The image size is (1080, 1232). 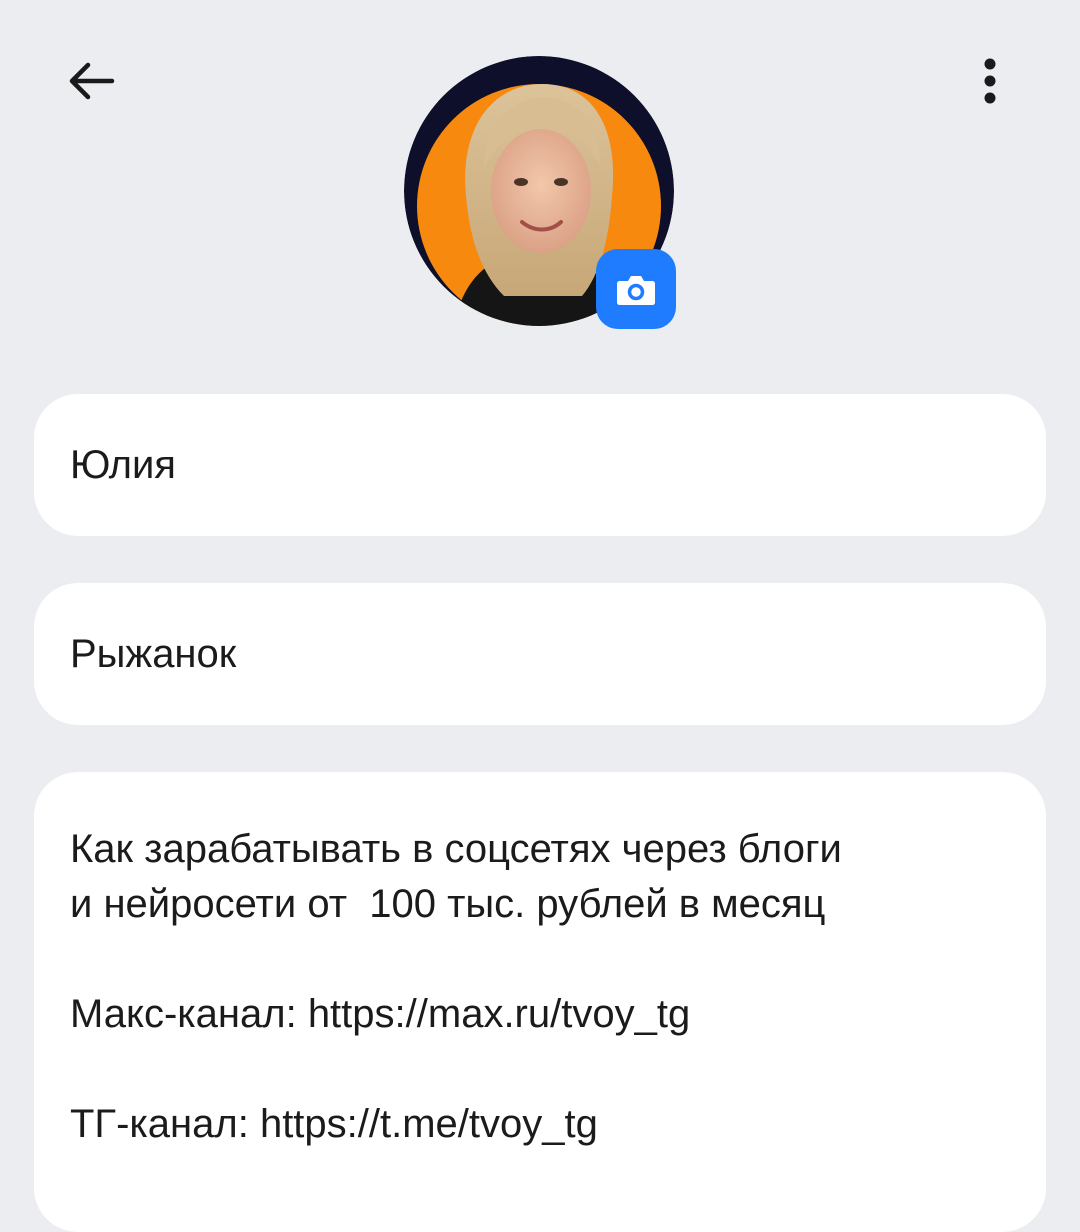 I want to click on about-line: Как зарабатывать в соцсетях через блоги, so click(x=456, y=849).